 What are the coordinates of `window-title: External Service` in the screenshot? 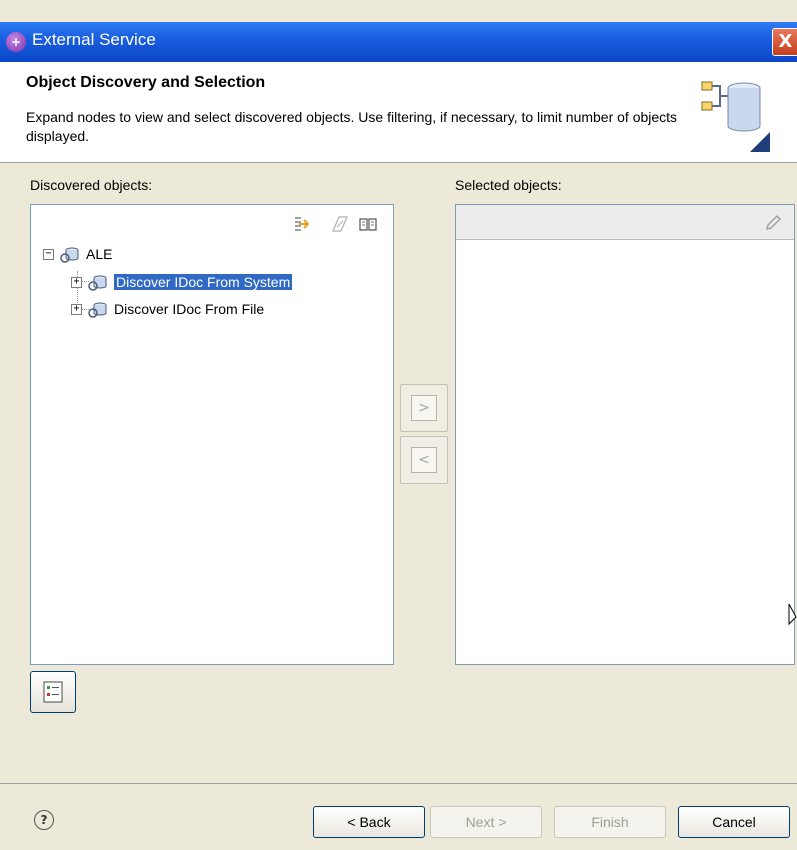 It's located at (94, 39).